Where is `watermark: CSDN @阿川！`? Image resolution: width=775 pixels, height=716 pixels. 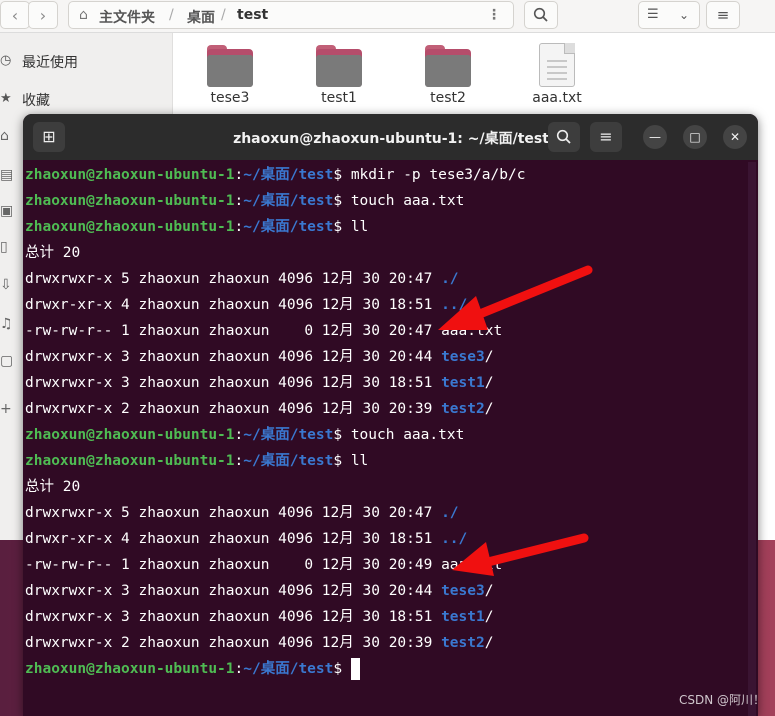 watermark: CSDN @阿川！ is located at coordinates (721, 700).